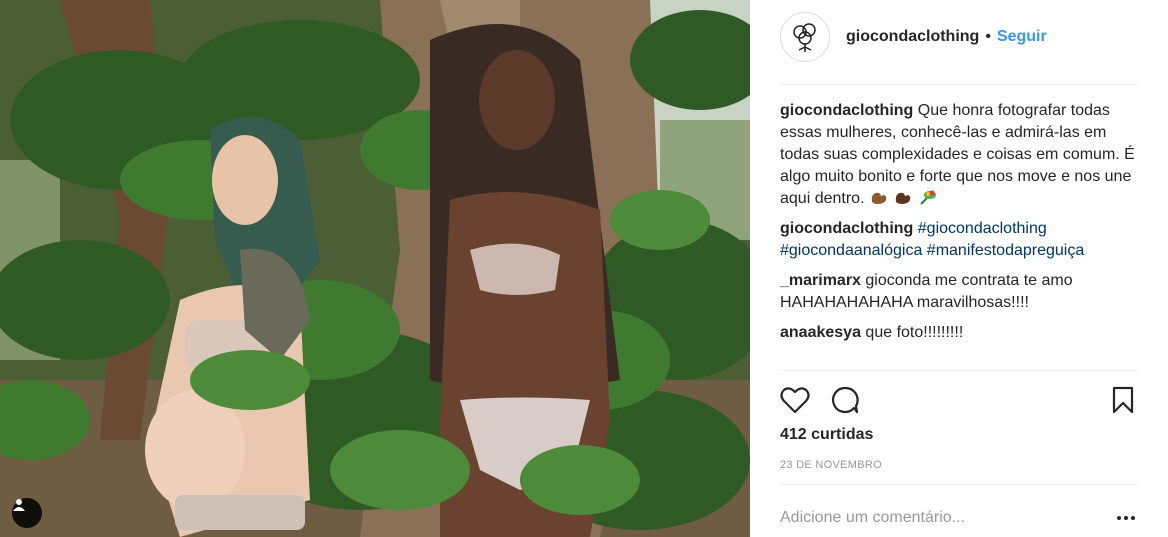 The height and width of the screenshot is (537, 1168). What do you see at coordinates (820, 280) in the screenshot?
I see `comment-username: _marimarx` at bounding box center [820, 280].